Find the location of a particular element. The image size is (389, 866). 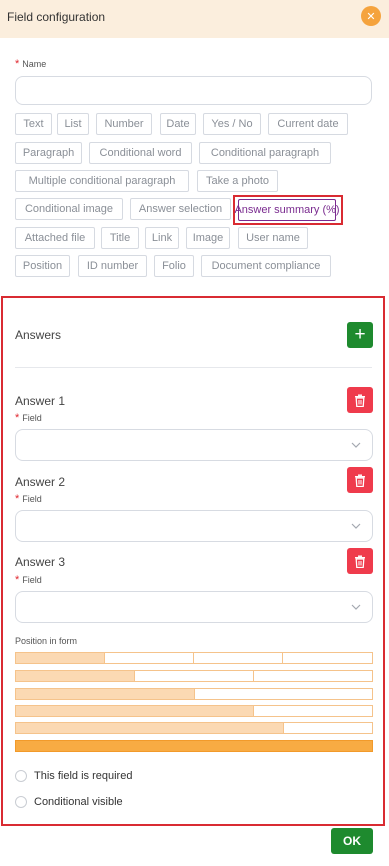

answer-3-field-label-text: Field is located at coordinates (32, 580).